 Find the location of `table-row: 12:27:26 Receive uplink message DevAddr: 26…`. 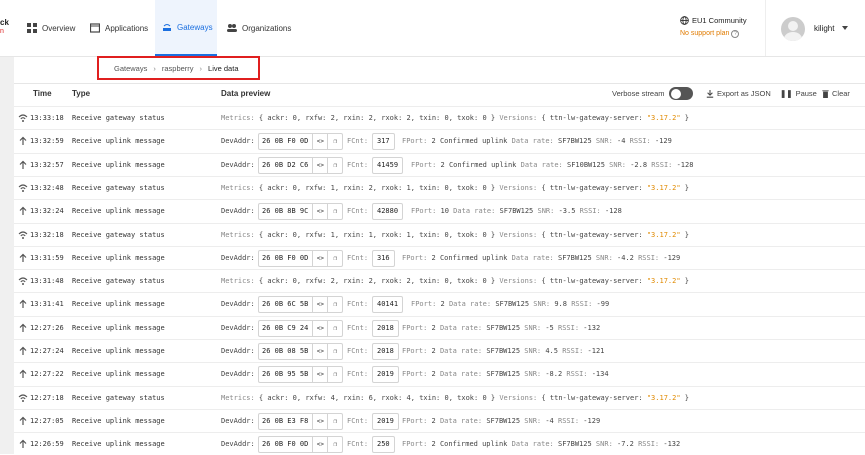

table-row: 12:27:26 Receive uplink message DevAddr: 26… is located at coordinates (439, 327).